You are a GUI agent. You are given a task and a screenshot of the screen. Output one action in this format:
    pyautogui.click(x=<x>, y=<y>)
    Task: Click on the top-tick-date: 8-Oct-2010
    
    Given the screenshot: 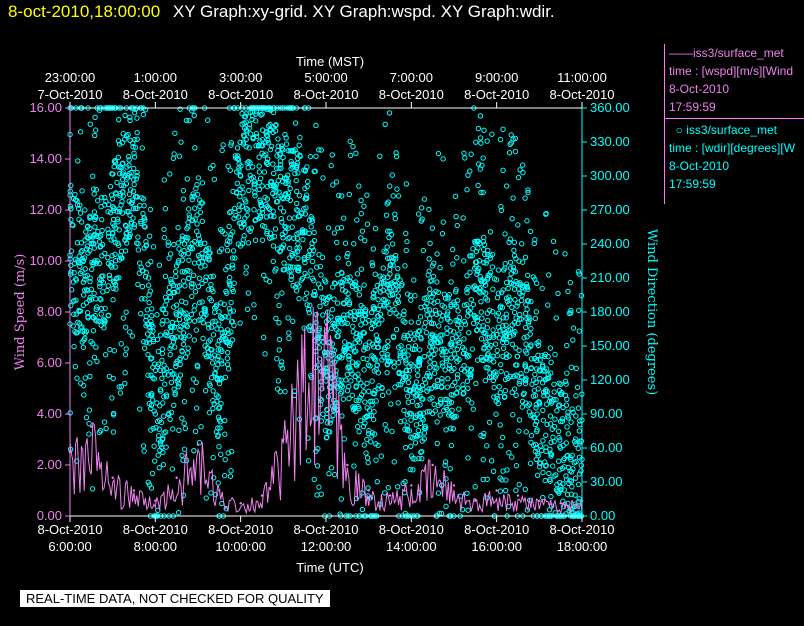 What is the action you would take?
    pyautogui.click(x=240, y=94)
    